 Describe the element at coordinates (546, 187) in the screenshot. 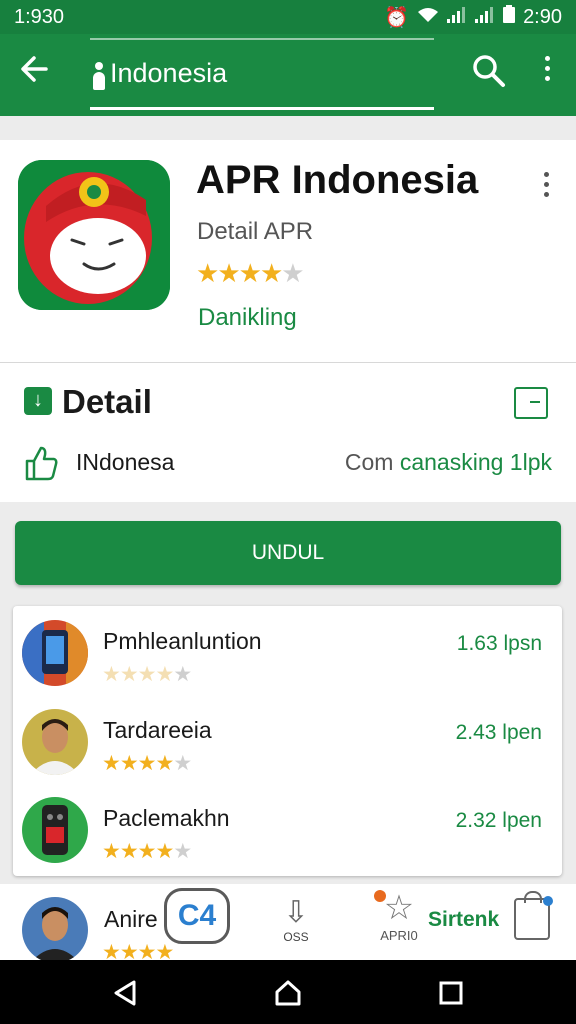

I see `app-more-icon` at that location.